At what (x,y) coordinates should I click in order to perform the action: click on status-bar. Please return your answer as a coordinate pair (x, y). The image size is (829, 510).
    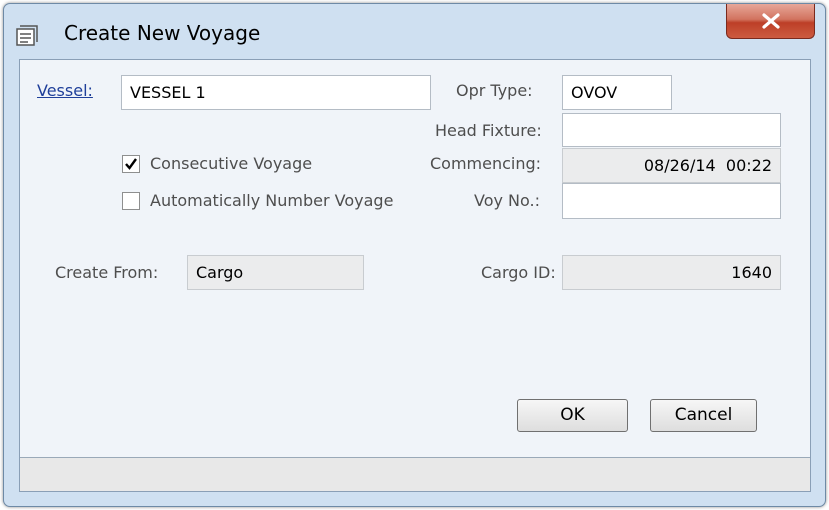
    Looking at the image, I should click on (415, 474).